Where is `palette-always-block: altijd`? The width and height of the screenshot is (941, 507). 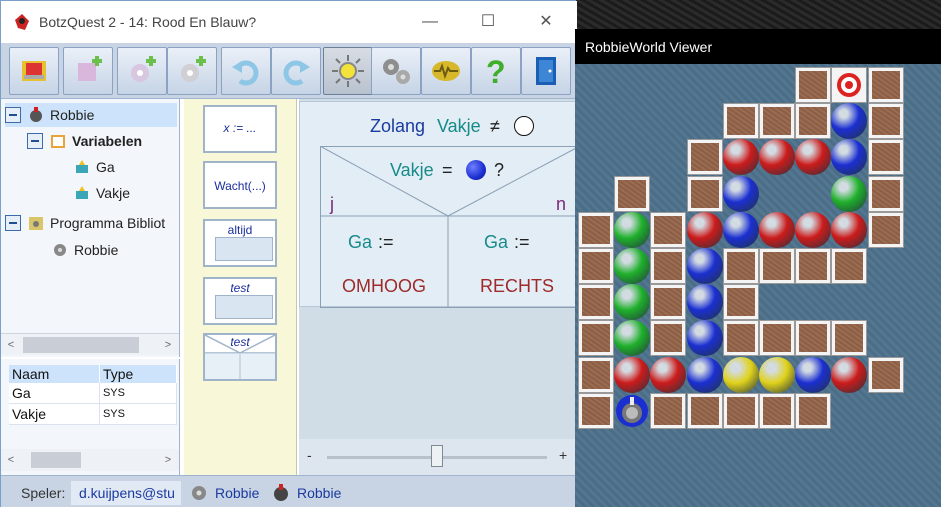
palette-always-block: altijd is located at coordinates (240, 243).